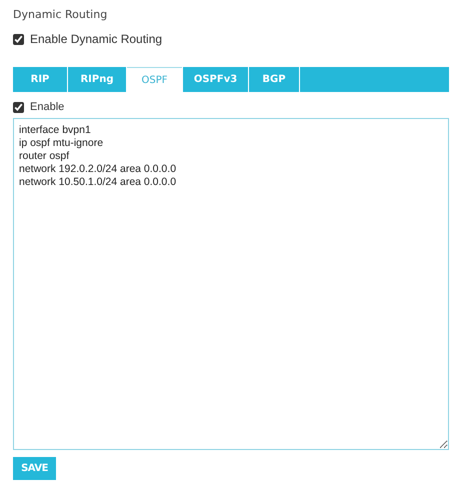 Image resolution: width=460 pixels, height=499 pixels. Describe the element at coordinates (18, 39) in the screenshot. I see `enable-dynamic-routing-checkbox` at that location.